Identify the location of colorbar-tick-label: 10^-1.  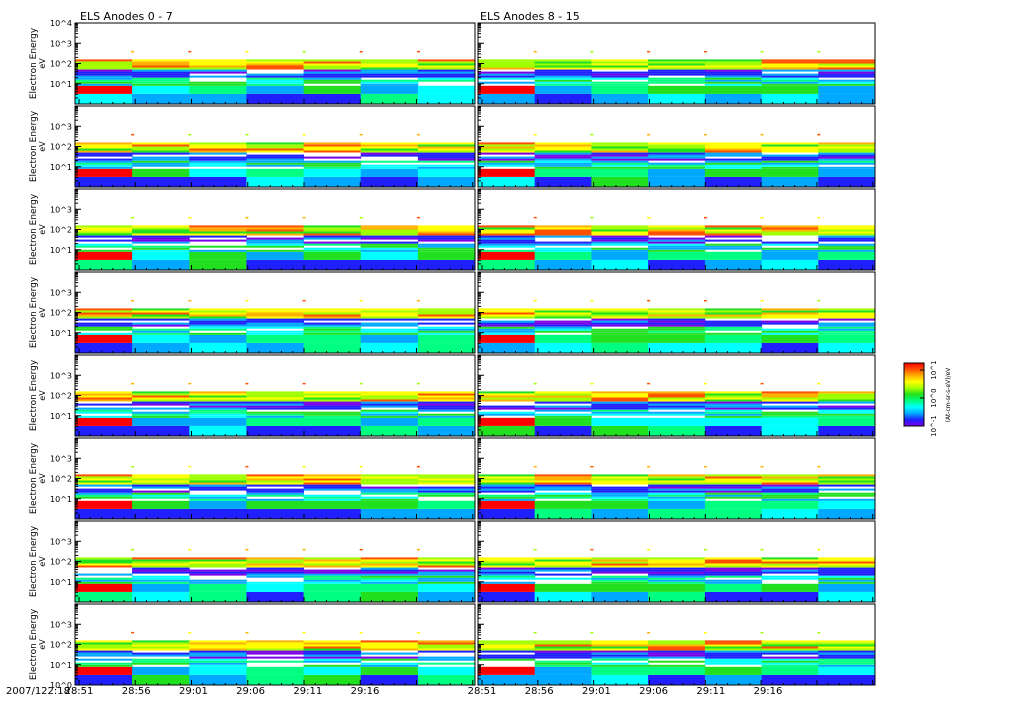
(934, 426).